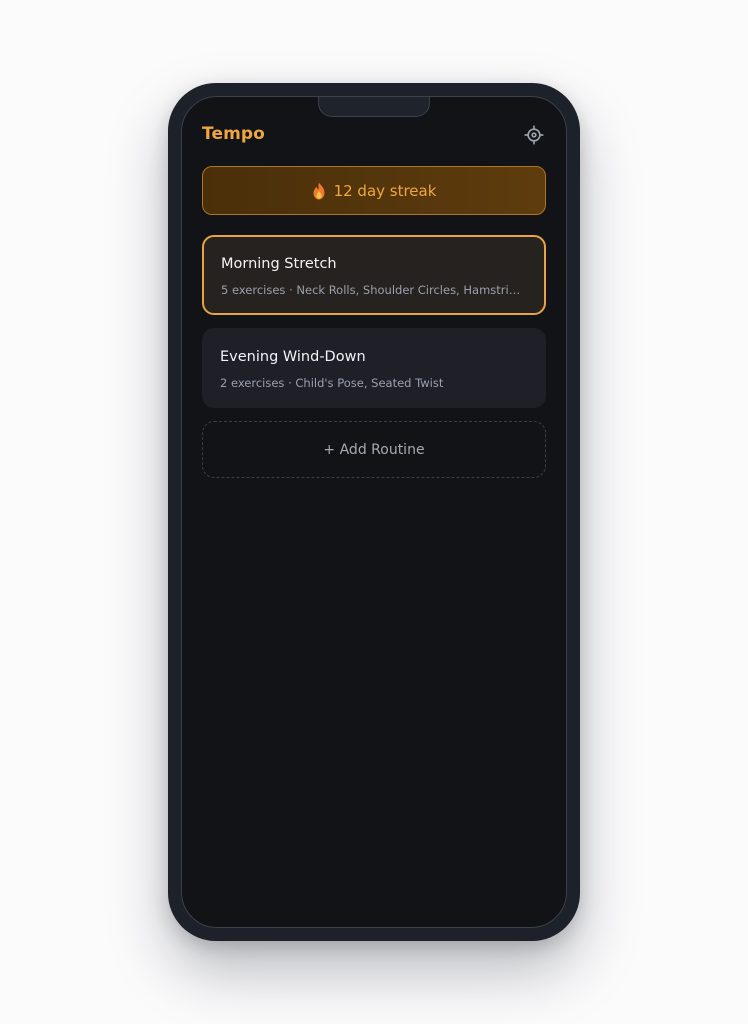  What do you see at coordinates (293, 357) in the screenshot?
I see `routine-title: Evening Wind-Down` at bounding box center [293, 357].